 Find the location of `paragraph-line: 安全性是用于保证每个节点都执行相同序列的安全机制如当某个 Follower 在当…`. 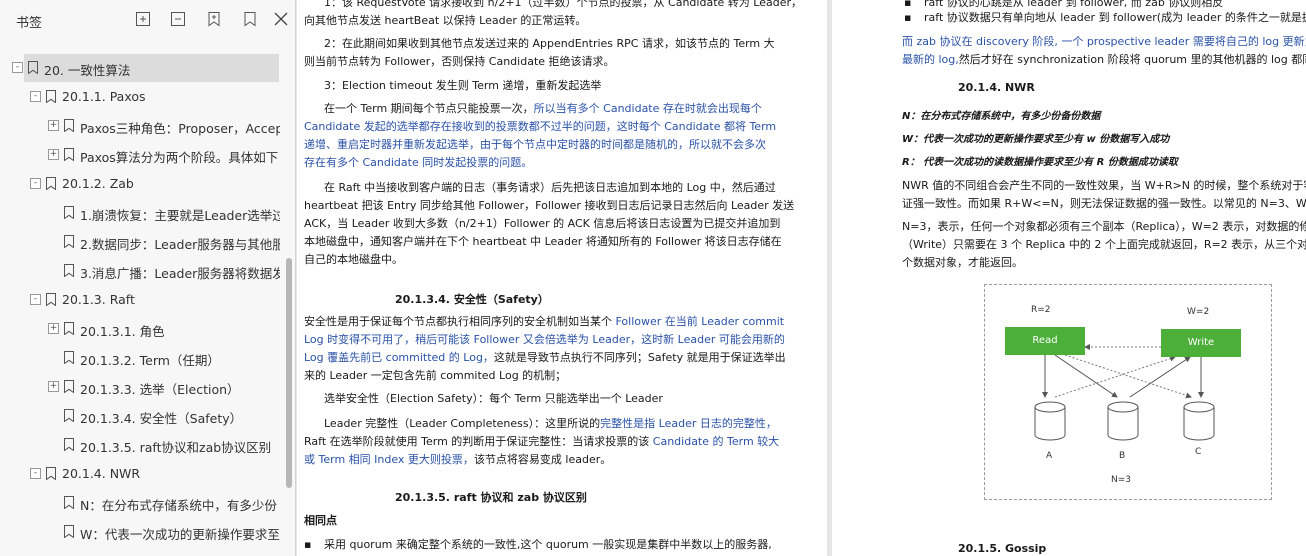

paragraph-line: 安全性是用于保证每个节点都执行相同序列的安全机制如当某个 Follower 在当… is located at coordinates (544, 322).